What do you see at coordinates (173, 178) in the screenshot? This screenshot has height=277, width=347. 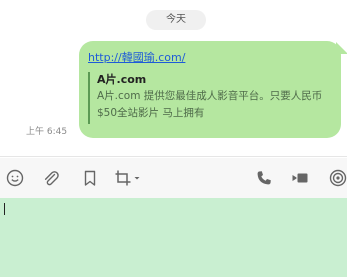 I see `composer-toolbar` at bounding box center [173, 178].